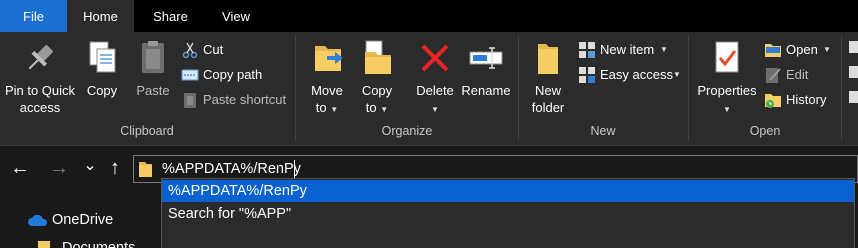  I want to click on tab-file: File, so click(33, 16).